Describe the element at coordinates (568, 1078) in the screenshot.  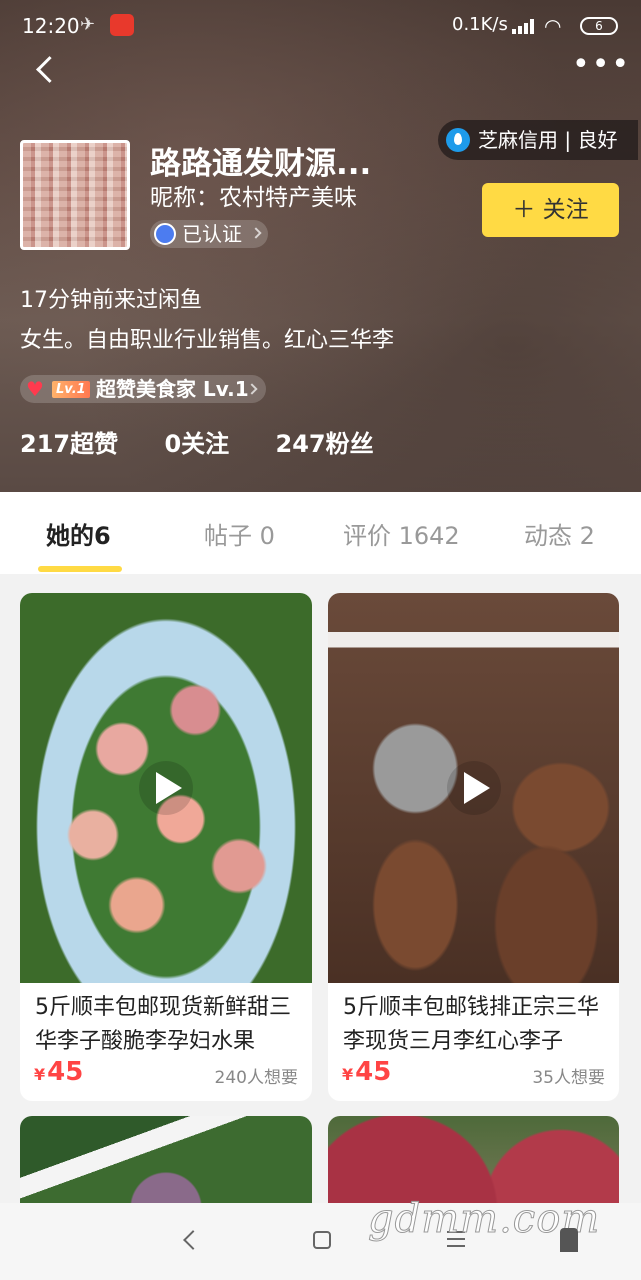
I see `item-wants: 35人想要` at that location.